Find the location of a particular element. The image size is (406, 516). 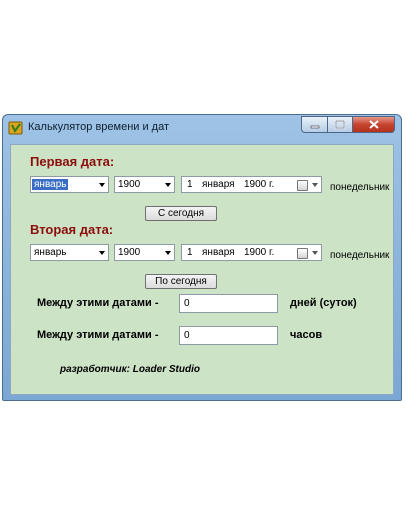

second-month-value: январь is located at coordinates (50, 252).